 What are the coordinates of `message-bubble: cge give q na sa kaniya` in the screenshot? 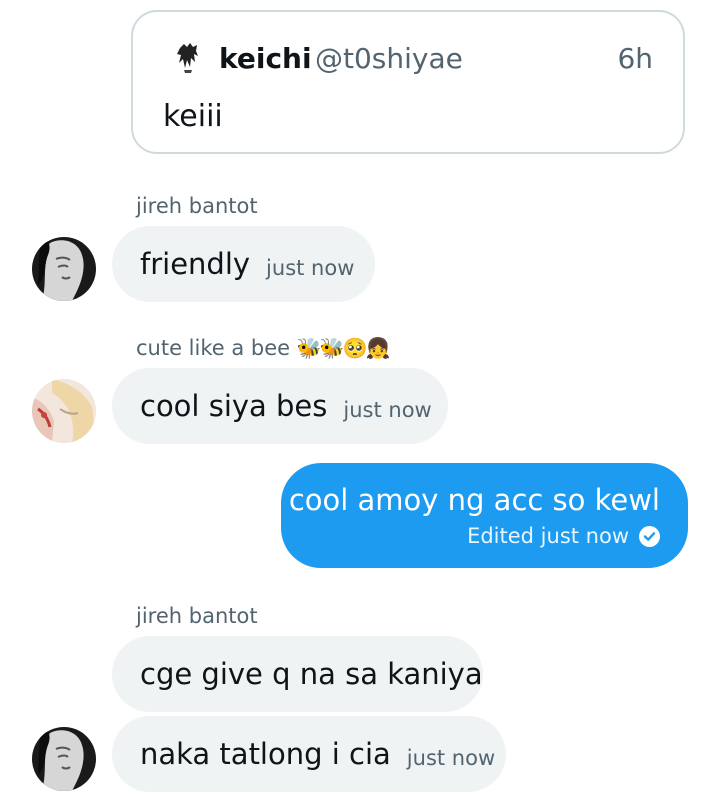 It's located at (297, 674).